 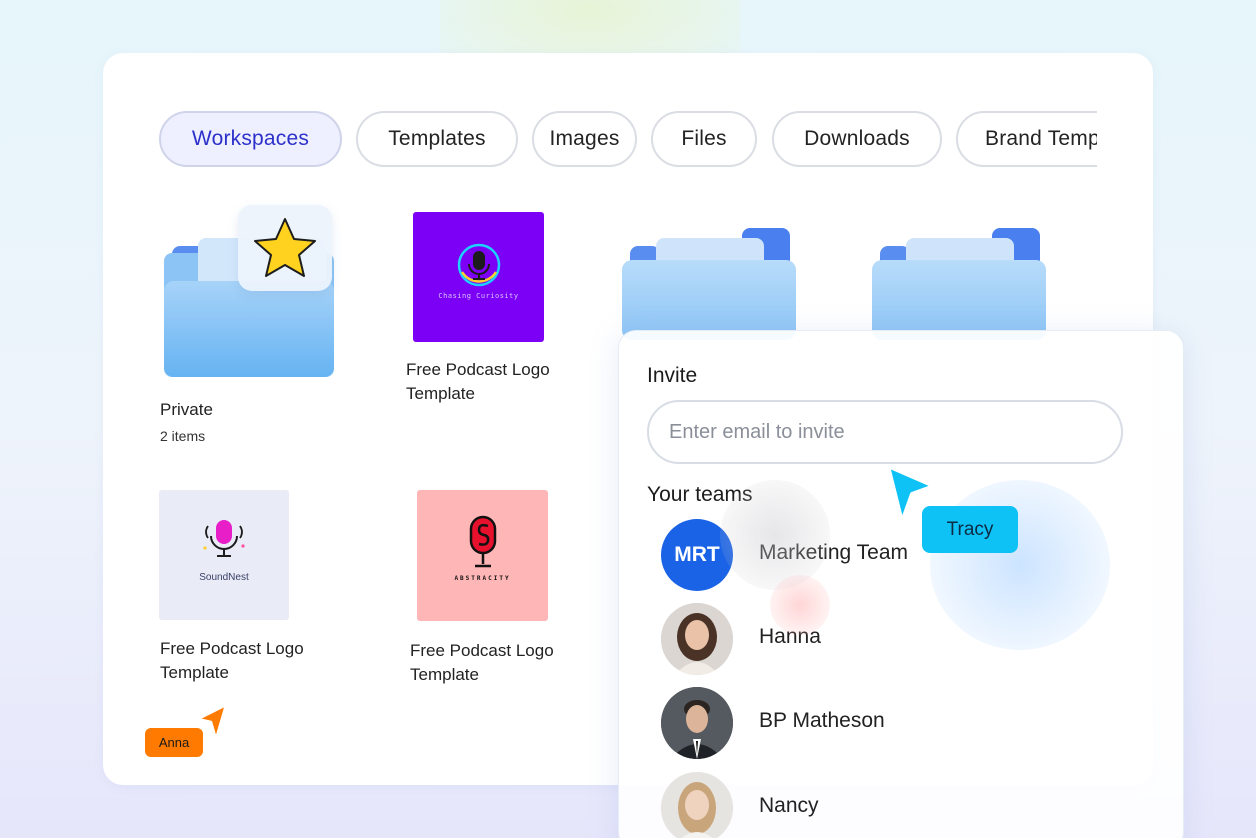 I want to click on member-name: BP Matheson, so click(x=822, y=720).